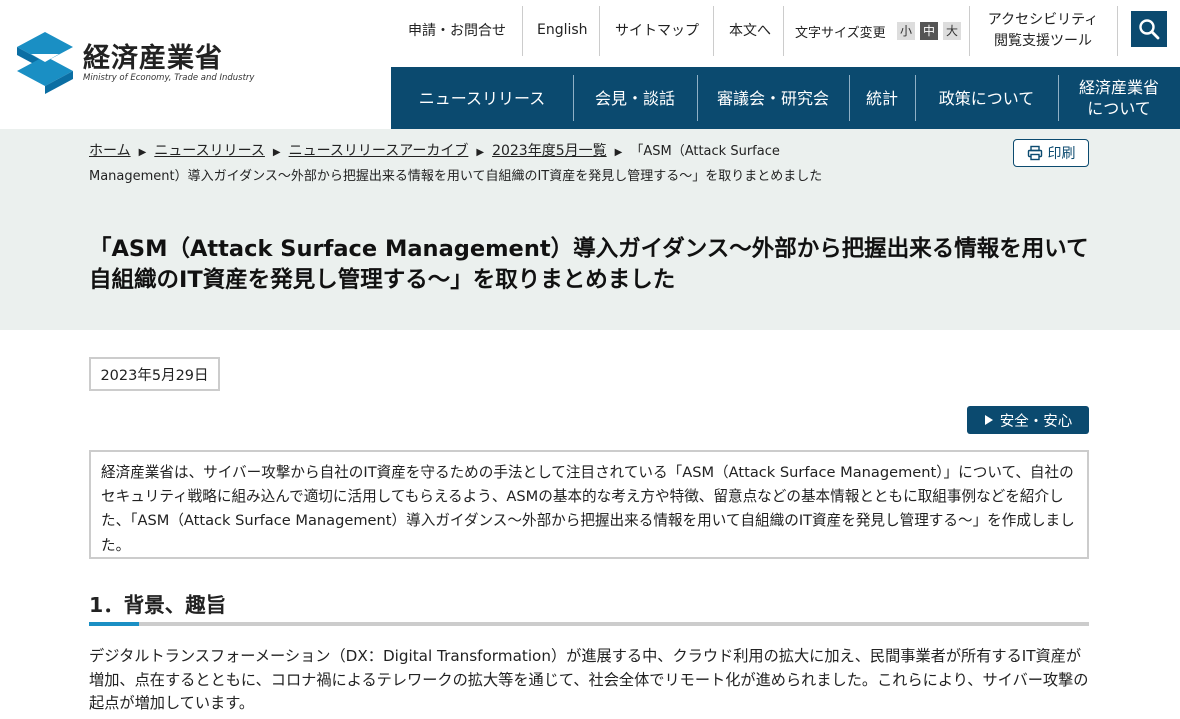 Image resolution: width=1180 pixels, height=719 pixels. I want to click on section-heading-underline, so click(589, 624).